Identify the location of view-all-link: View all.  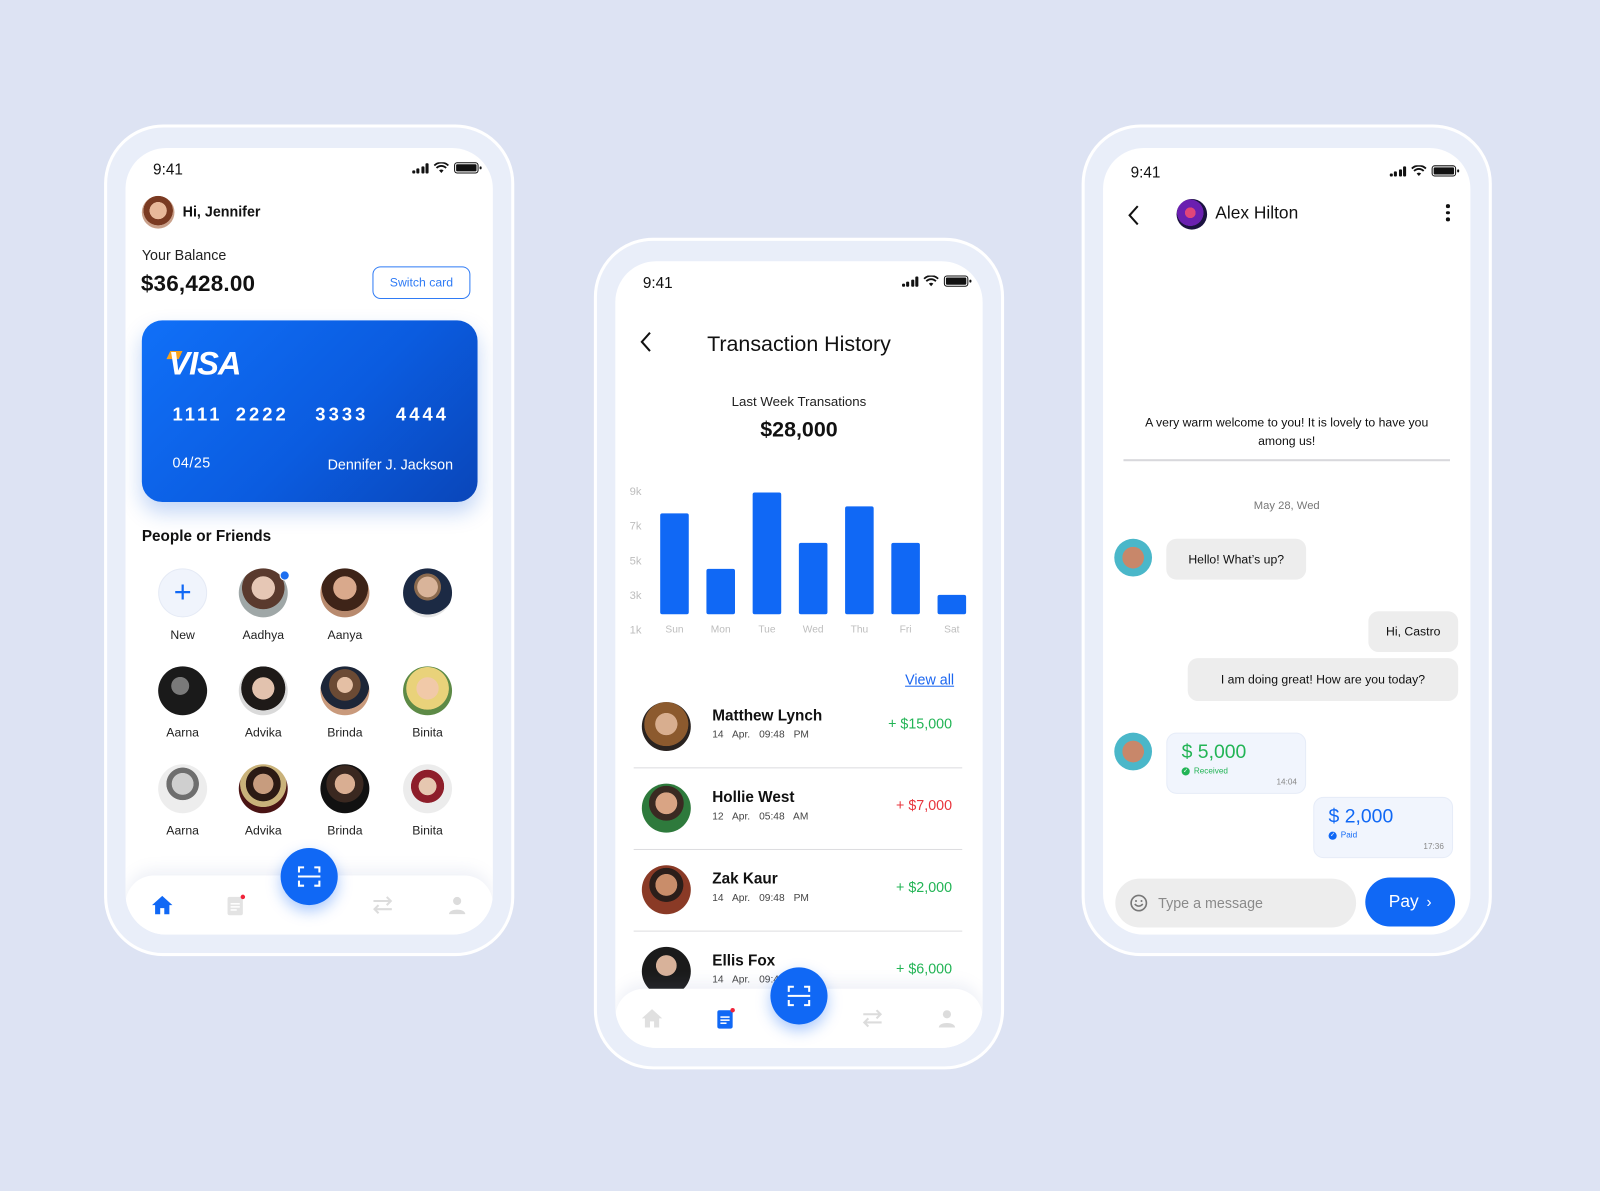
(929, 679).